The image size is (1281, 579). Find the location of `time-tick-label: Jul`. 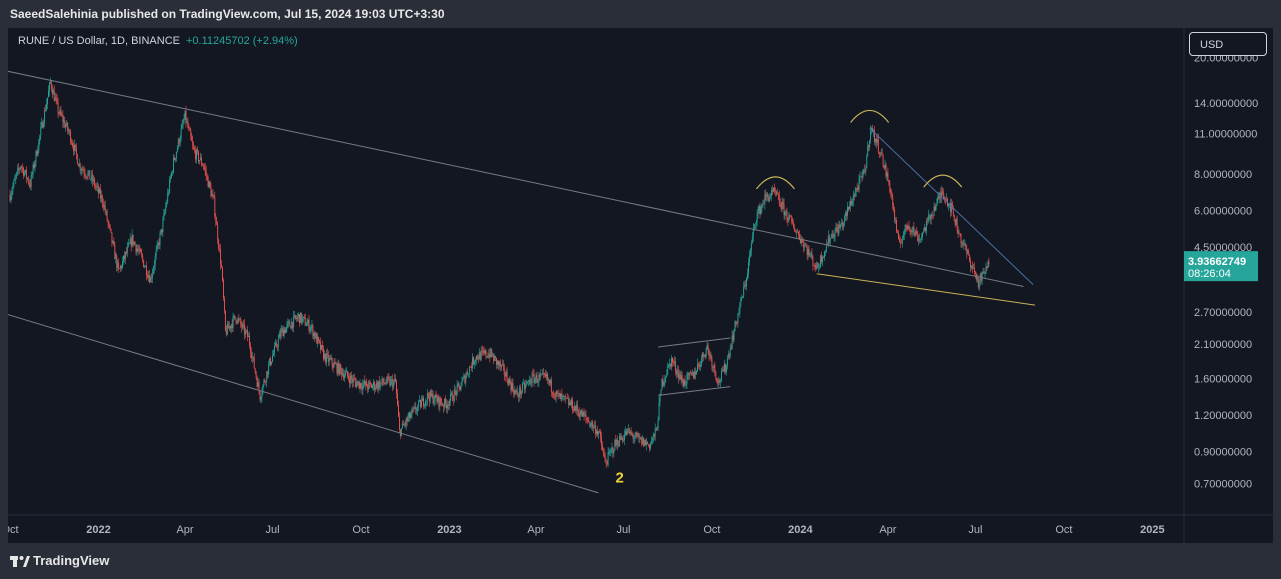

time-tick-label: Jul is located at coordinates (975, 530).